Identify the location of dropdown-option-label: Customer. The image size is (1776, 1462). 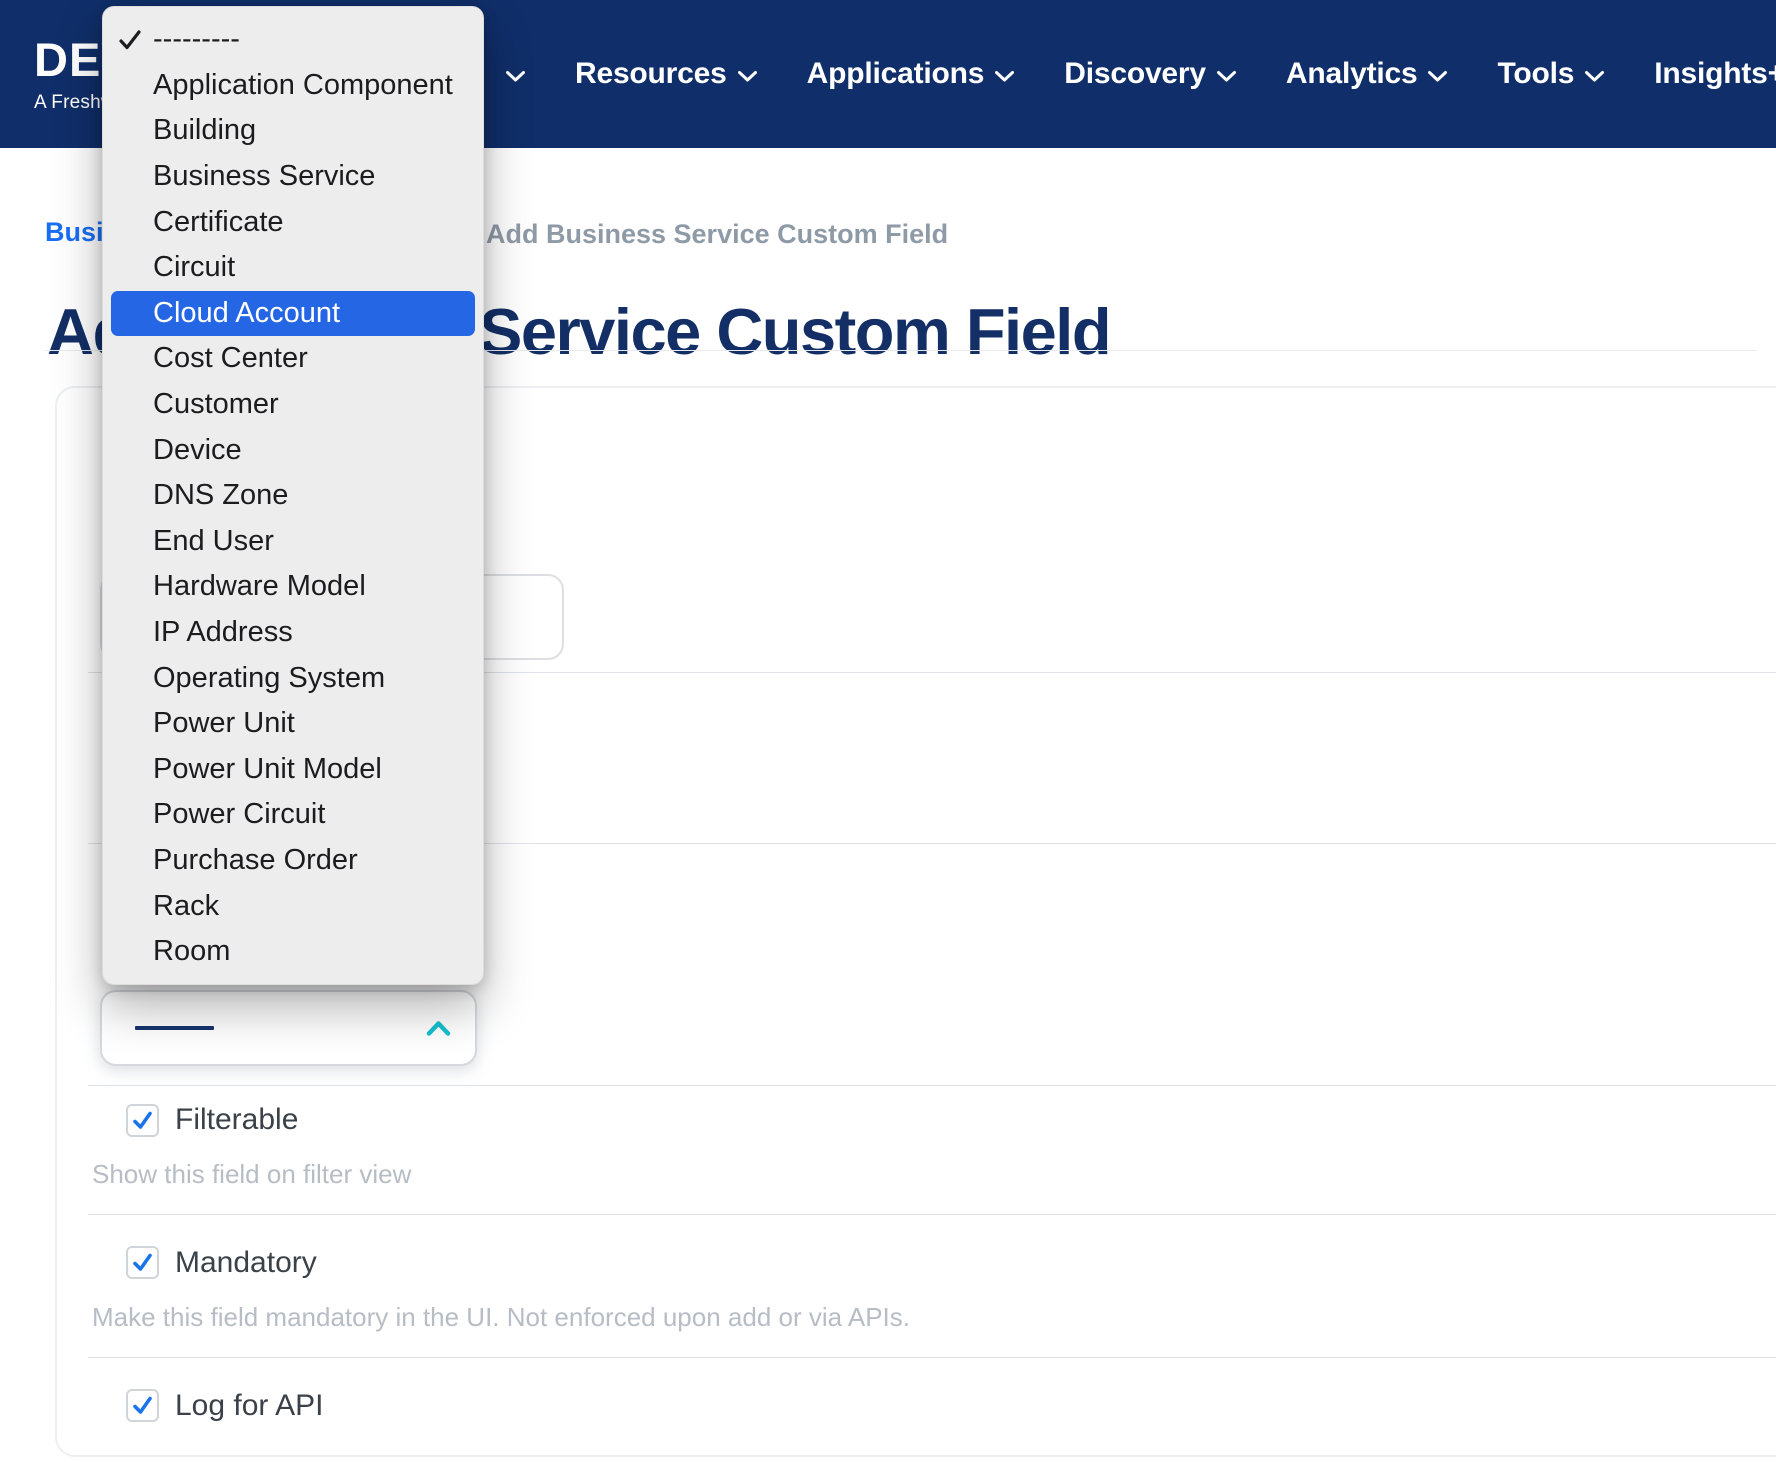
(216, 404).